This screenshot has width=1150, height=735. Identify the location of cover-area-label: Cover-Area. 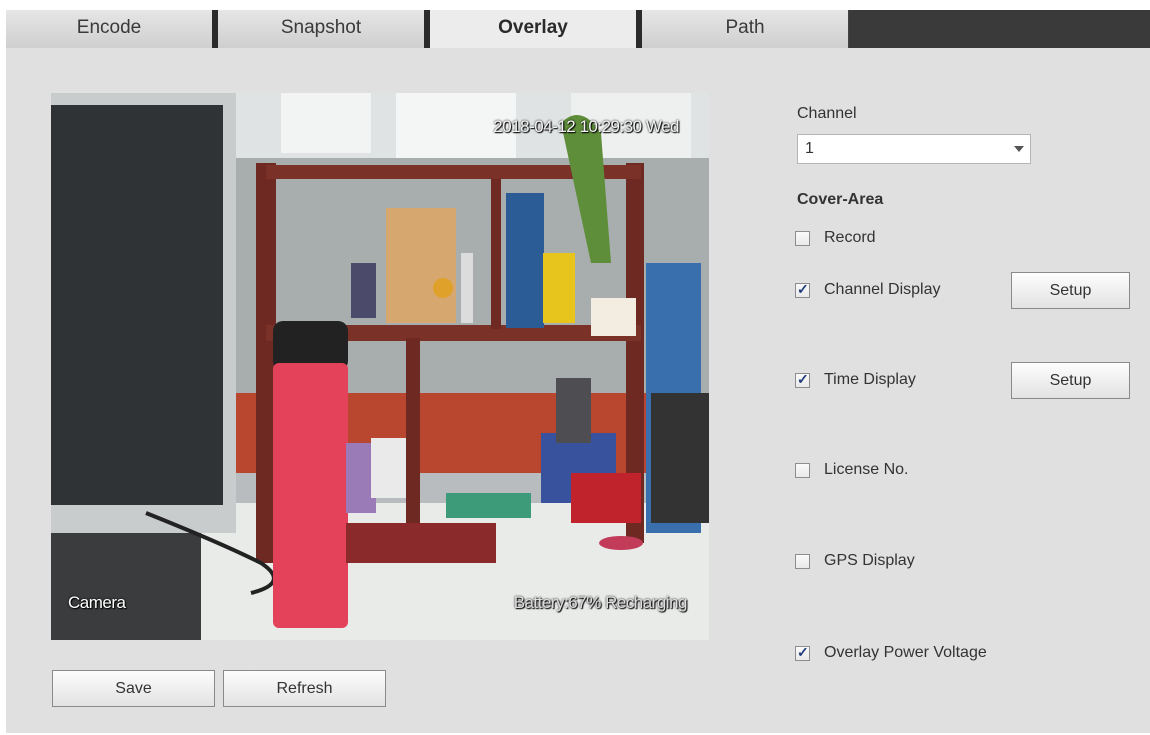
(840, 199).